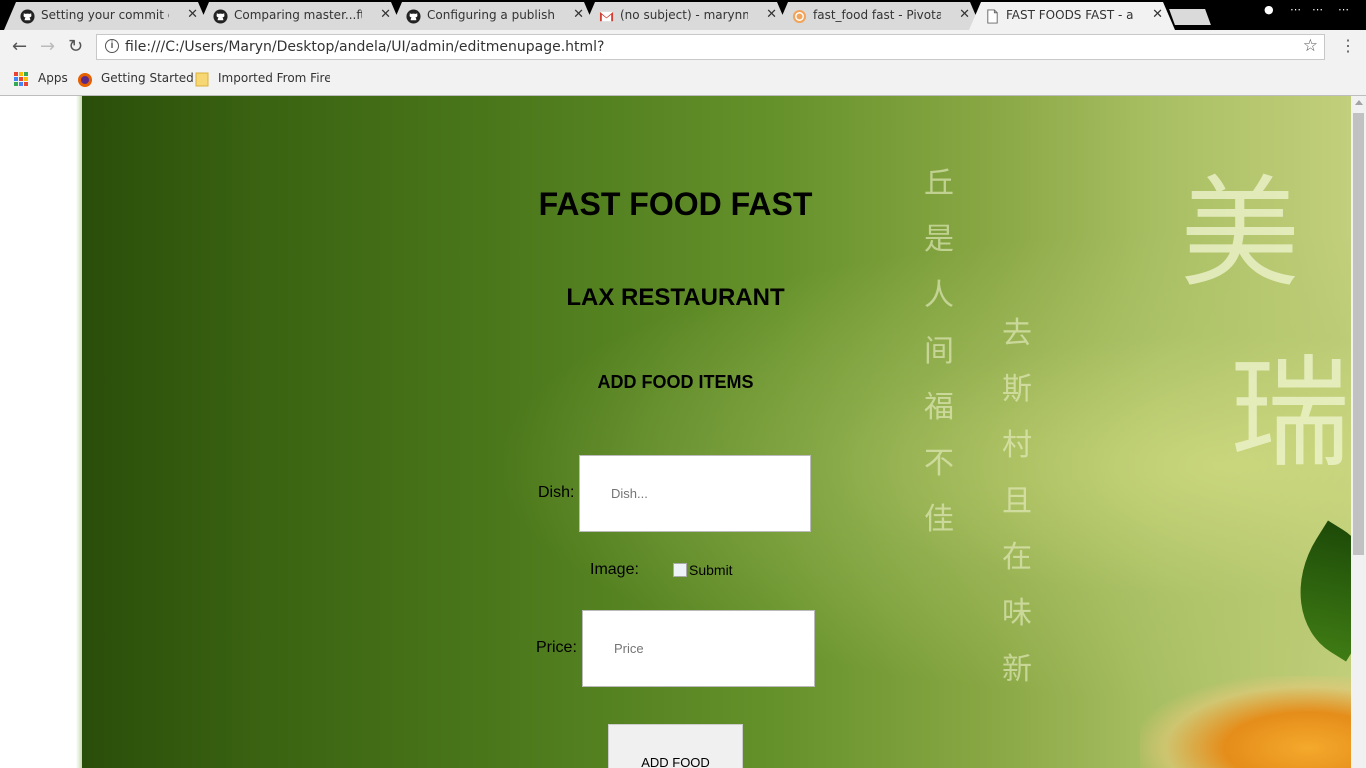 This screenshot has width=1366, height=768. I want to click on tab-configuring-publishing: Configuring a publishing ✕, so click(493, 16).